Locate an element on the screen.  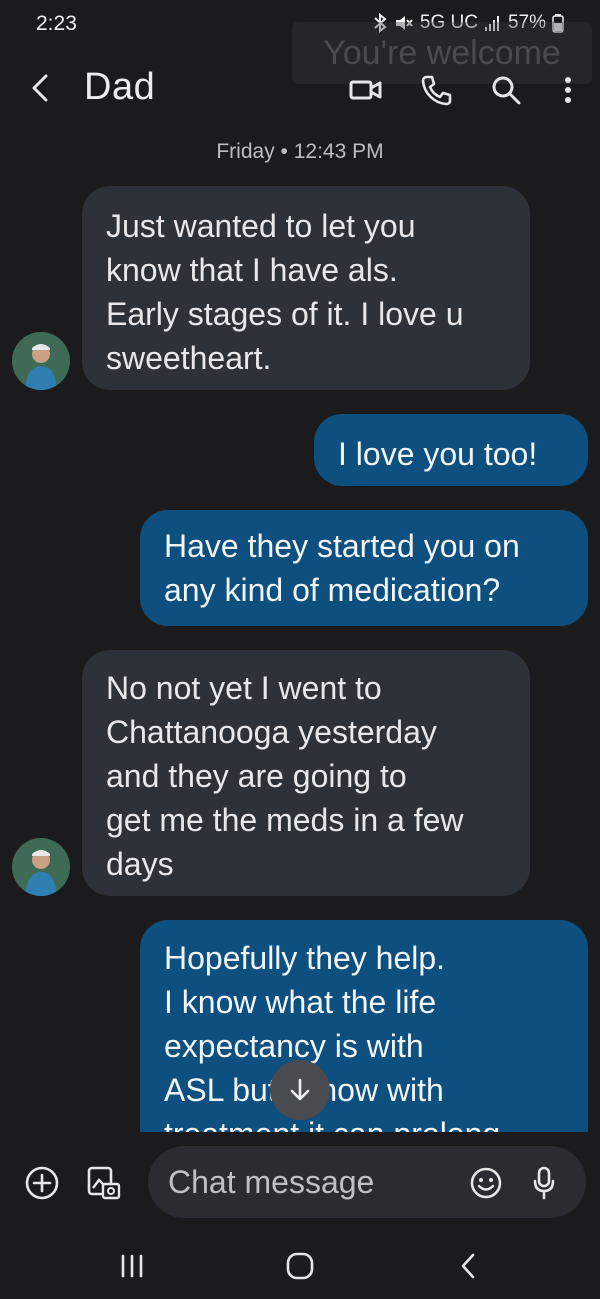
message-line: I love you too! is located at coordinates (438, 454).